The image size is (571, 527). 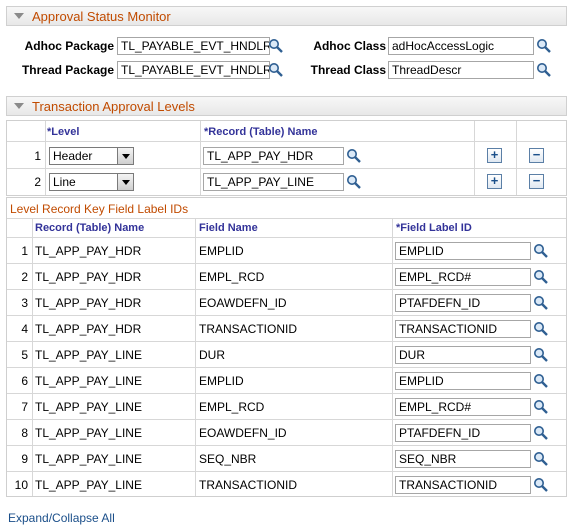 I want to click on adhoc-class-lookup-icon, so click(x=544, y=46).